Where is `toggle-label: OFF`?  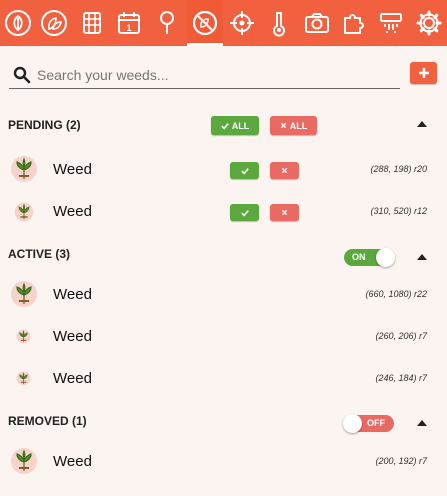 toggle-label: OFF is located at coordinates (376, 423).